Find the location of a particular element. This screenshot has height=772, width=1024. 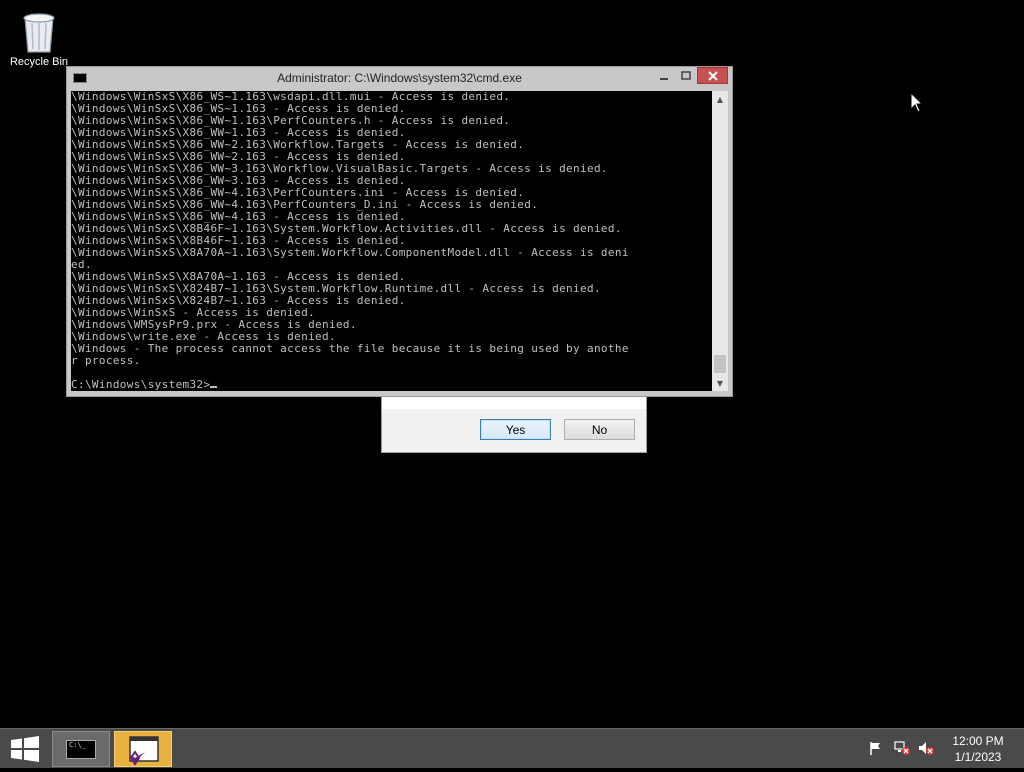

recycle-bin-label: Recycle Bin is located at coordinates (39, 62).